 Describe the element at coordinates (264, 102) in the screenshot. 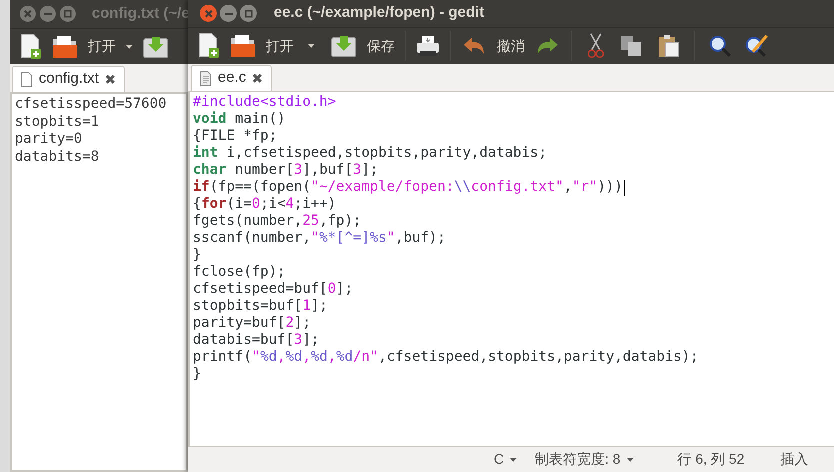

I see `code-line: #include<stdio.h>` at that location.